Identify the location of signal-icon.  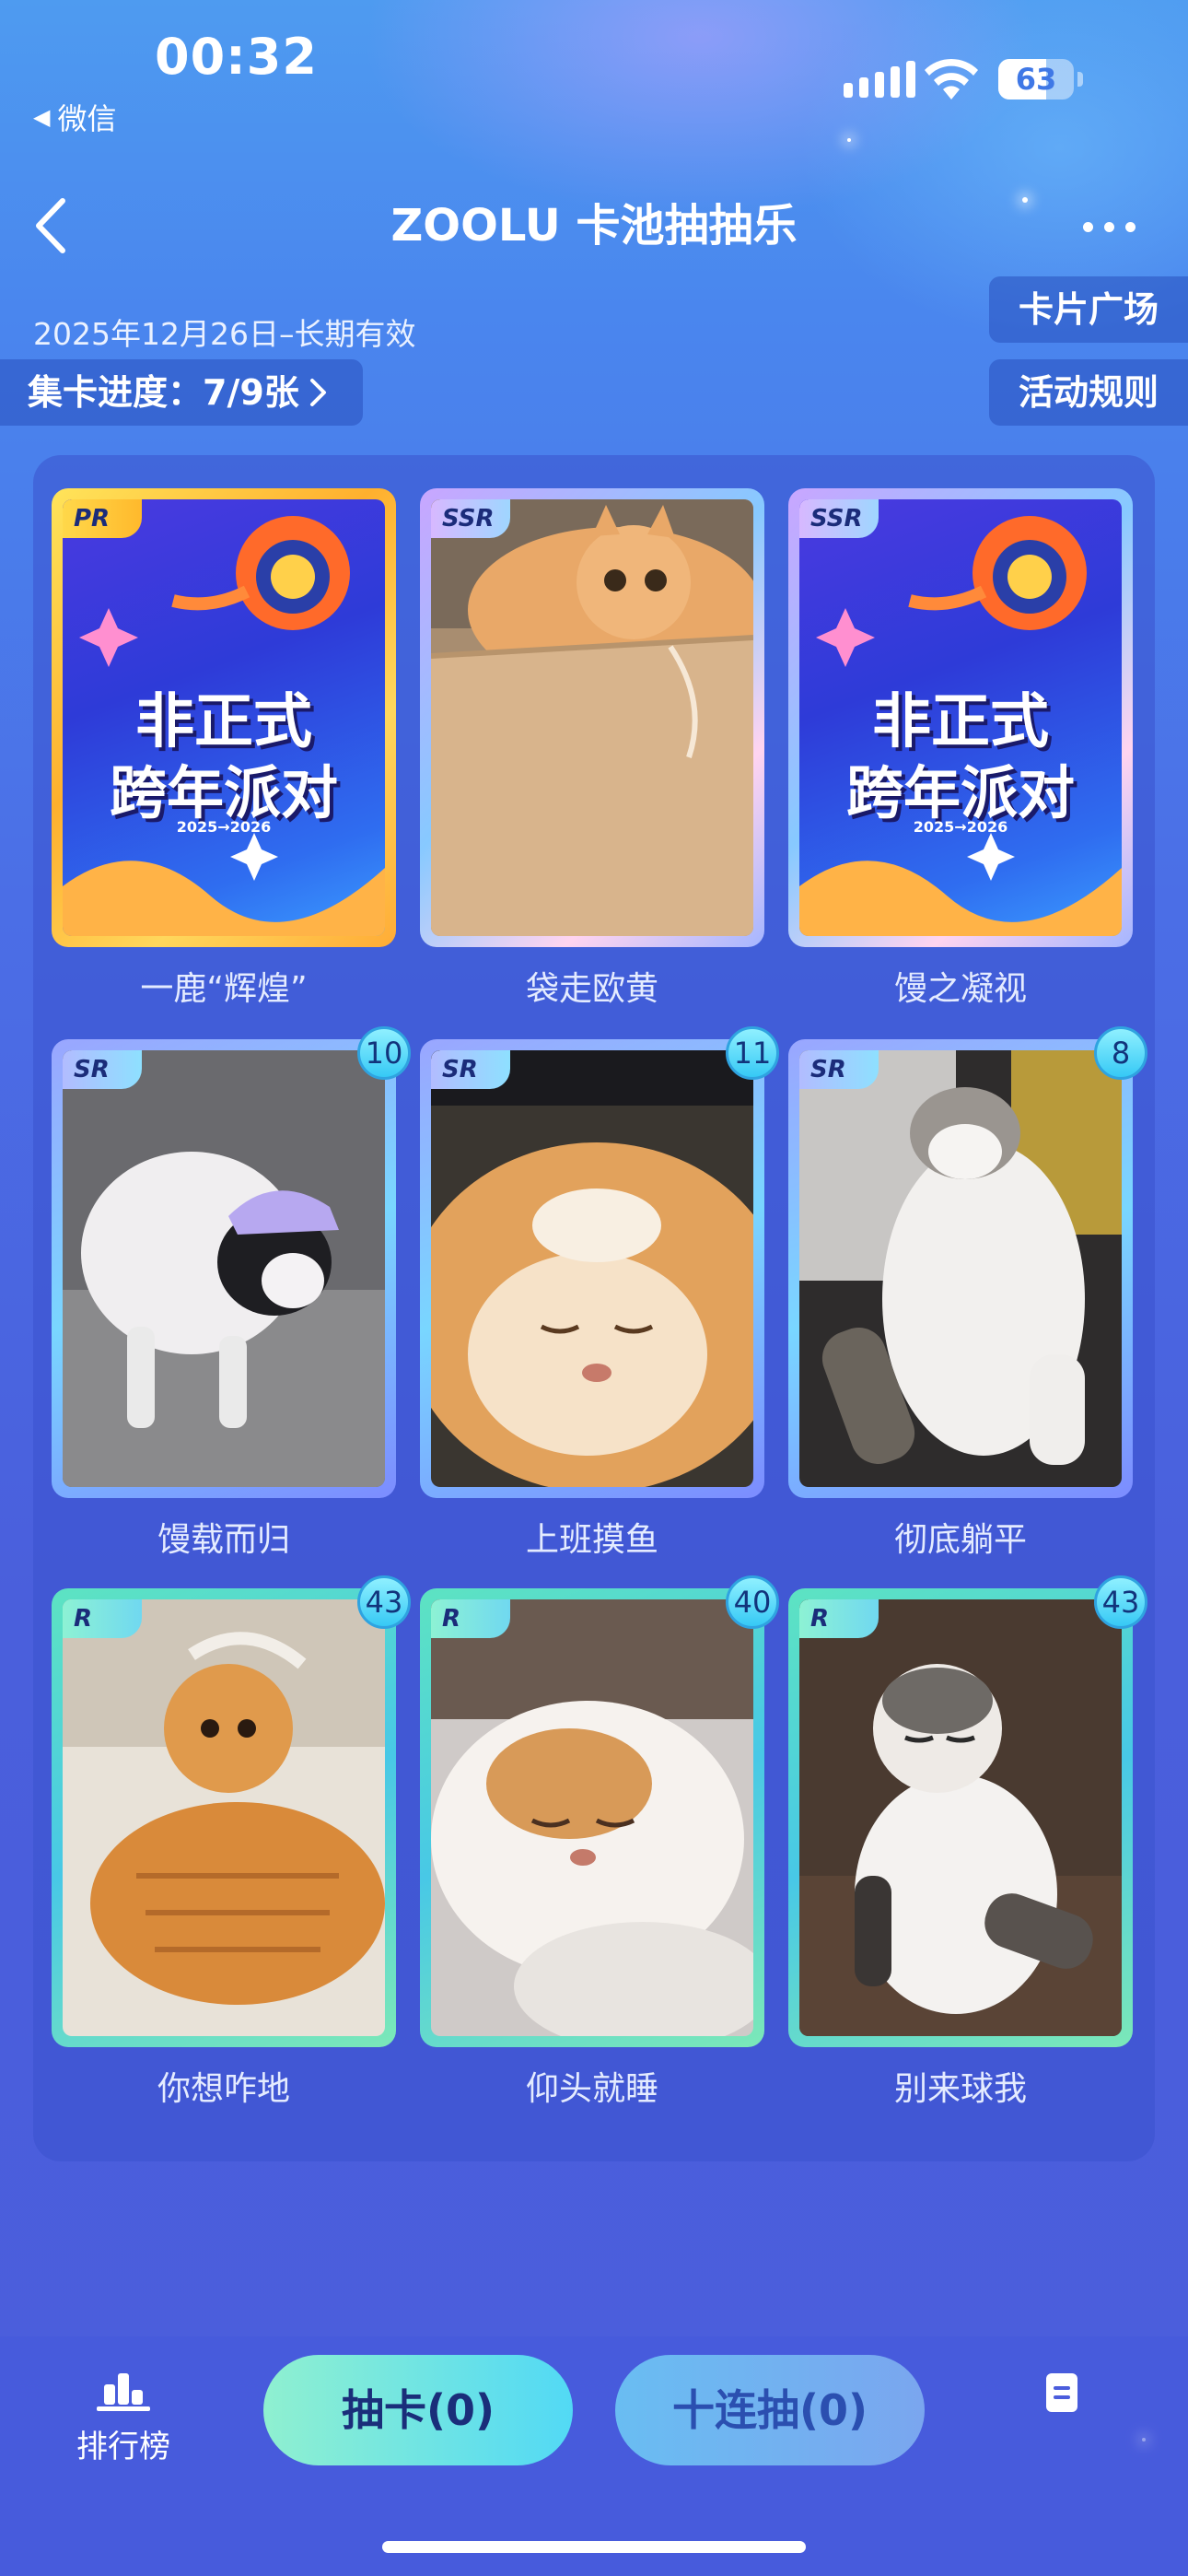
(879, 79).